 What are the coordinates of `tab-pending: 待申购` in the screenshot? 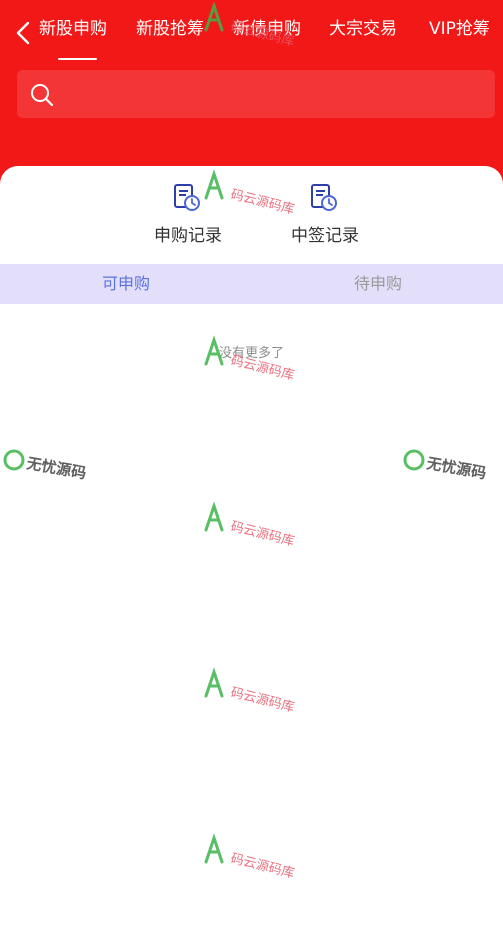 It's located at (377, 284).